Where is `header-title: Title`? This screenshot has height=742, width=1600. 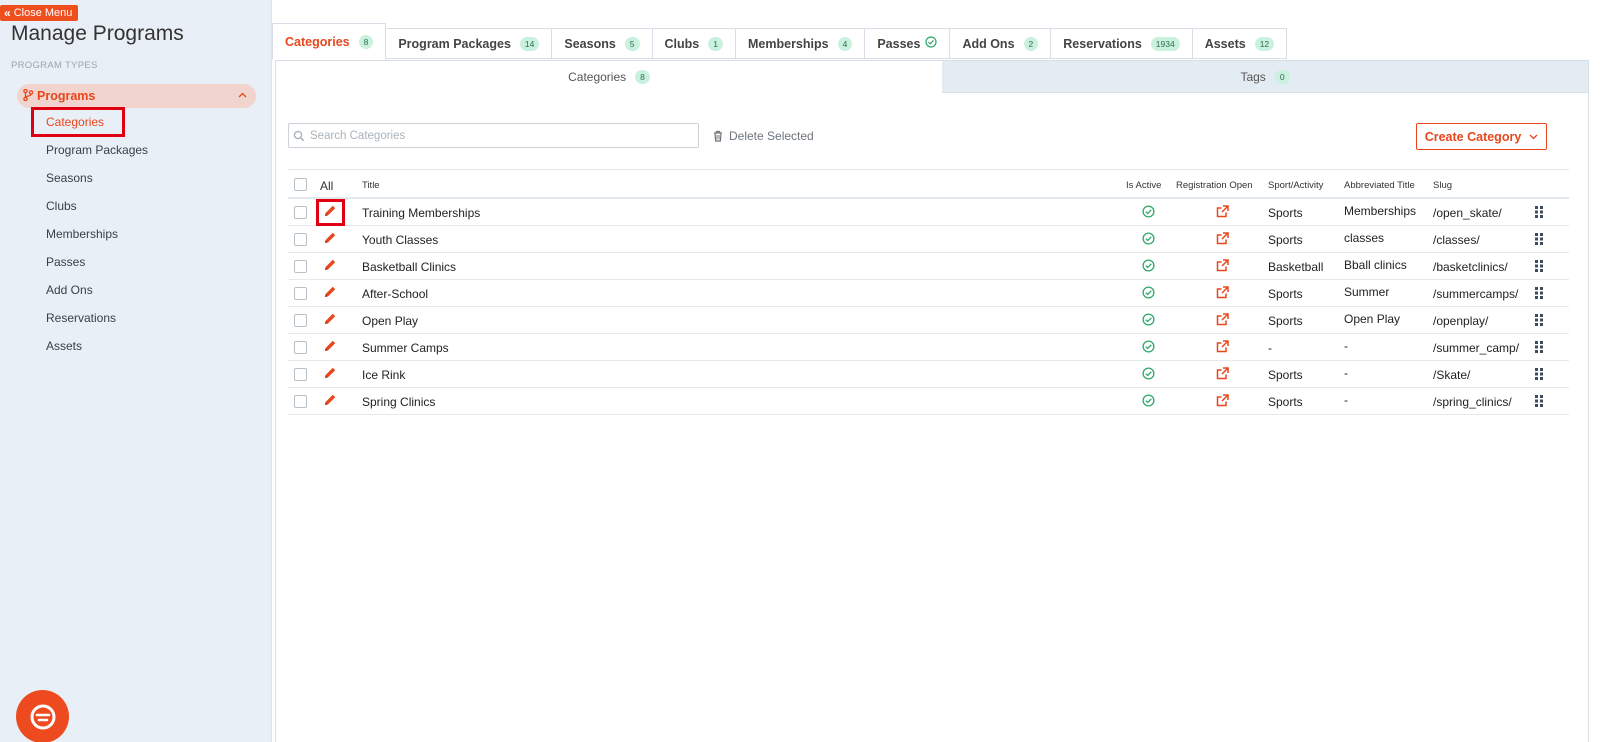 header-title: Title is located at coordinates (371, 185).